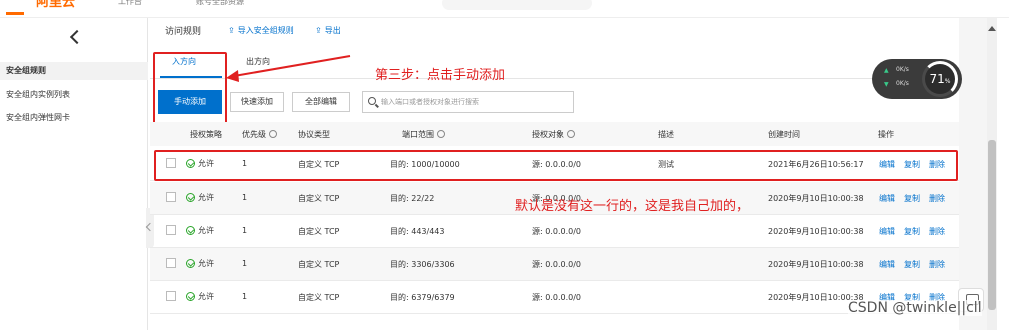  Describe the element at coordinates (183, 32) in the screenshot. I see `section-title: 访问规则` at that location.